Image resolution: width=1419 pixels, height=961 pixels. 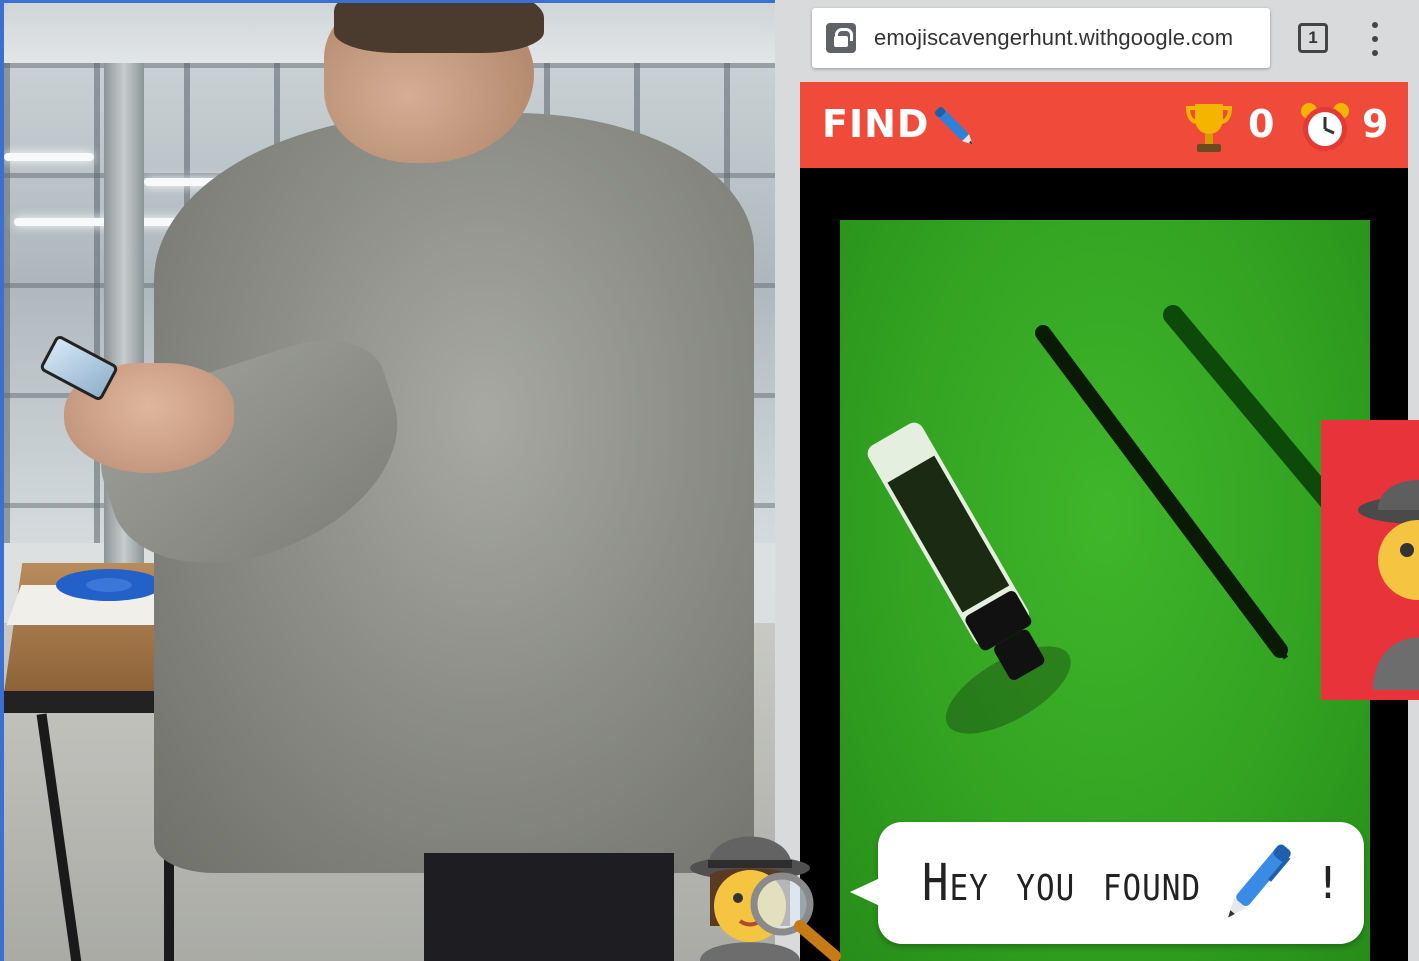 What do you see at coordinates (765, 898) in the screenshot?
I see `detective-magnifier-icon` at bounding box center [765, 898].